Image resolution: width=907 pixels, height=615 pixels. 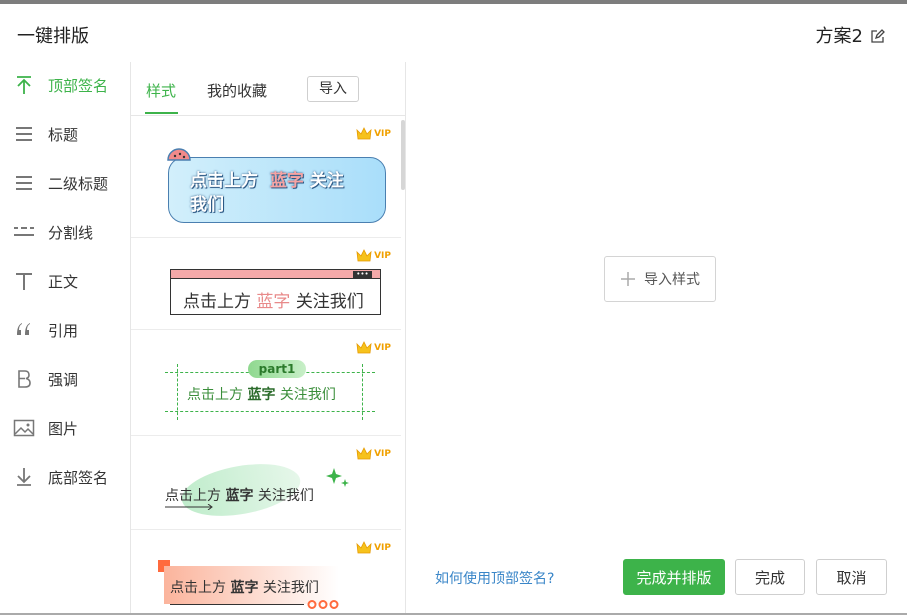 What do you see at coordinates (161, 90) in the screenshot?
I see `tab-styles: 样式` at bounding box center [161, 90].